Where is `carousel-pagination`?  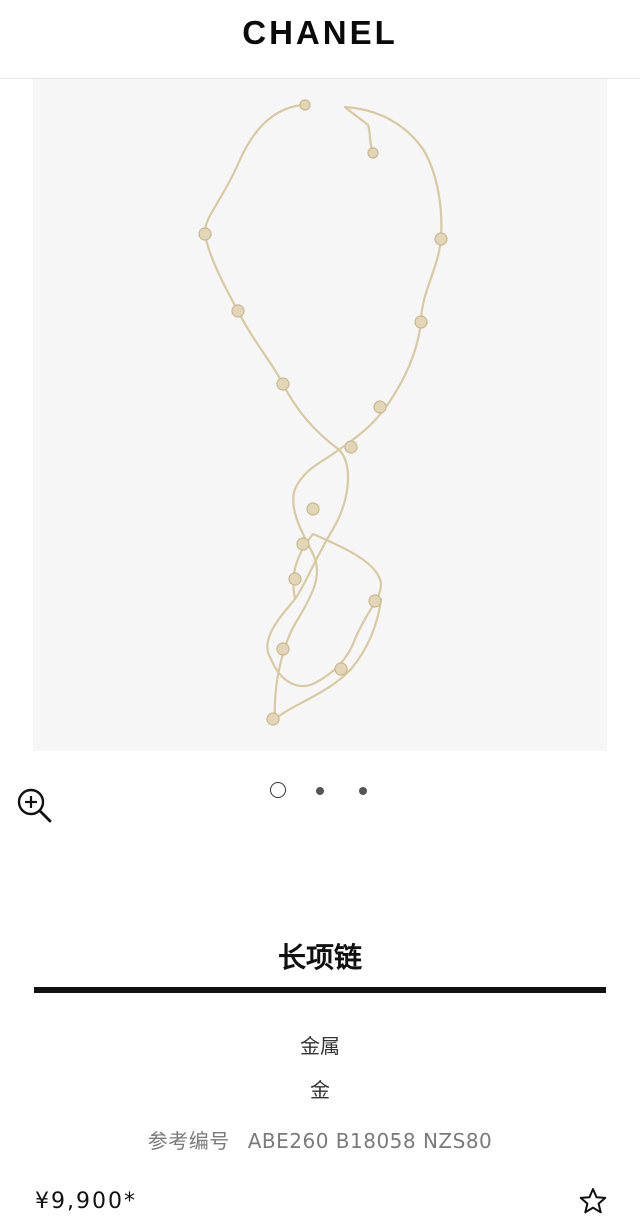 carousel-pagination is located at coordinates (320, 791).